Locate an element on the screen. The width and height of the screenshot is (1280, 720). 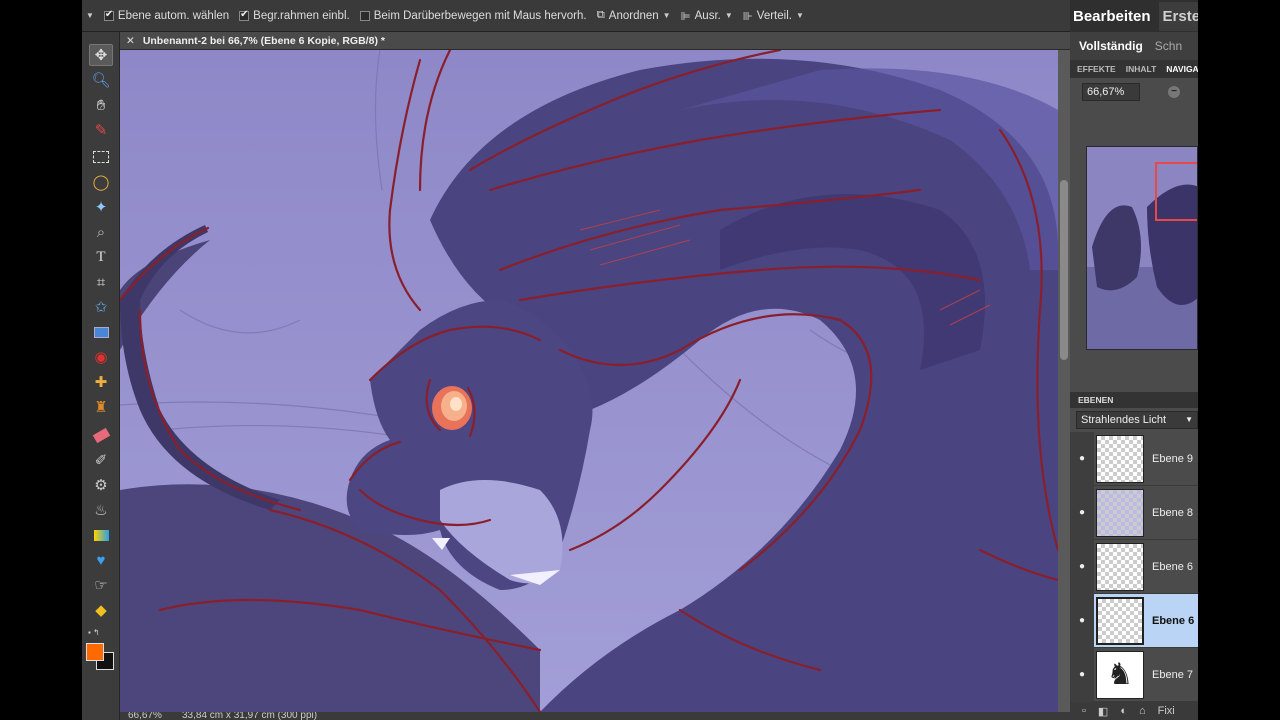
zoom-out-icon: − is located at coordinates (1174, 92).